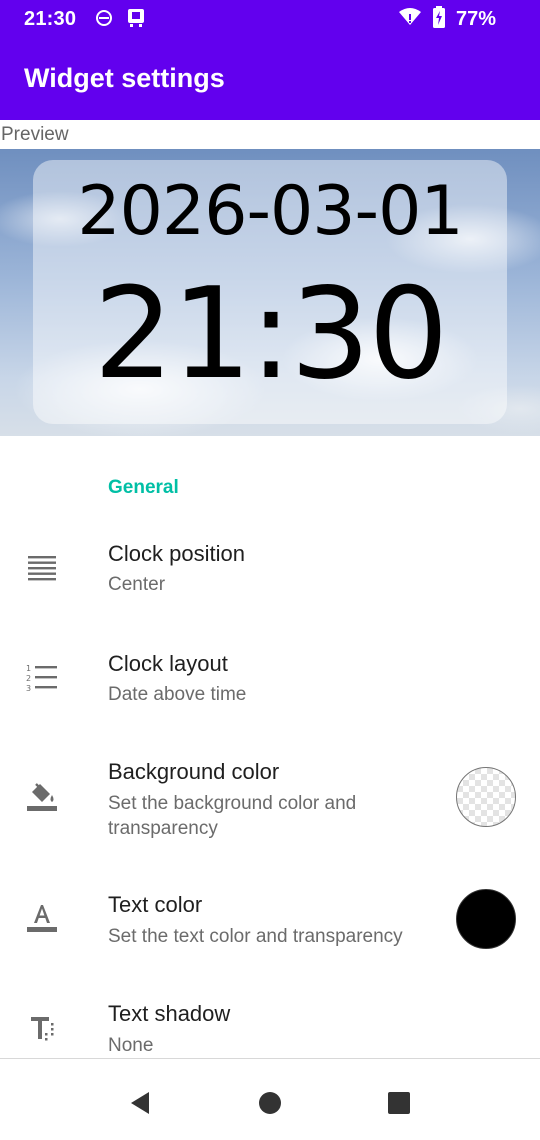  What do you see at coordinates (168, 663) in the screenshot?
I see `setting-title: Clock layout` at bounding box center [168, 663].